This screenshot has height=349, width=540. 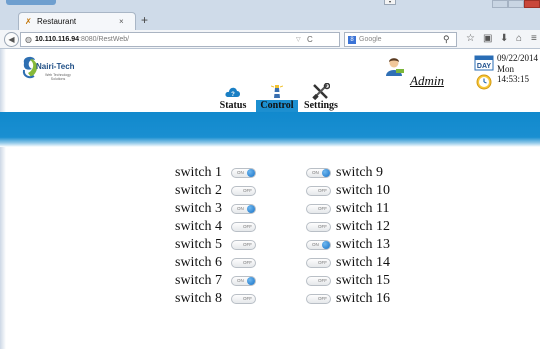 I want to click on window-controls, so click(x=516, y=4).